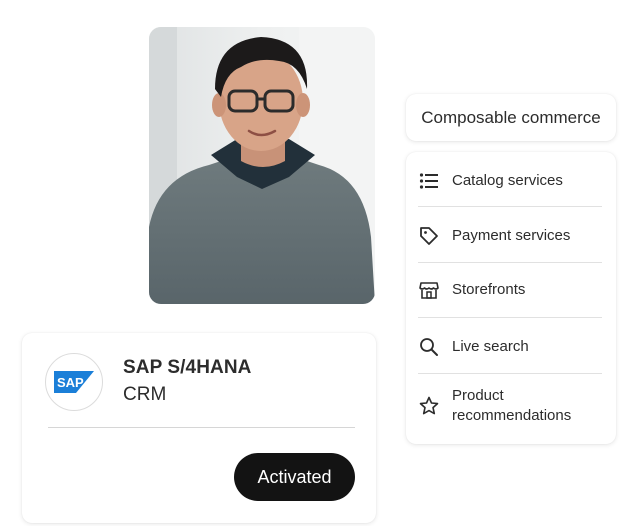 The width and height of the screenshot is (640, 526). Describe the element at coordinates (429, 290) in the screenshot. I see `storefront-icon` at that location.